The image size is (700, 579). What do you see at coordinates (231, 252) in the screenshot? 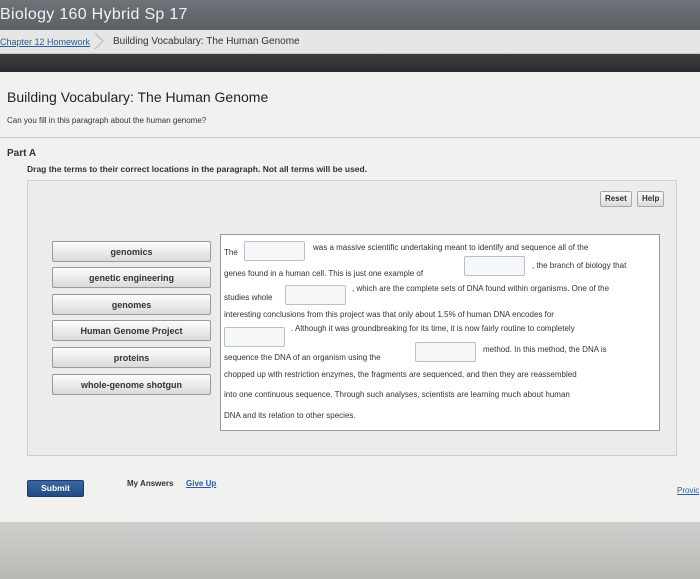
I see `paragraph-text: The` at bounding box center [231, 252].